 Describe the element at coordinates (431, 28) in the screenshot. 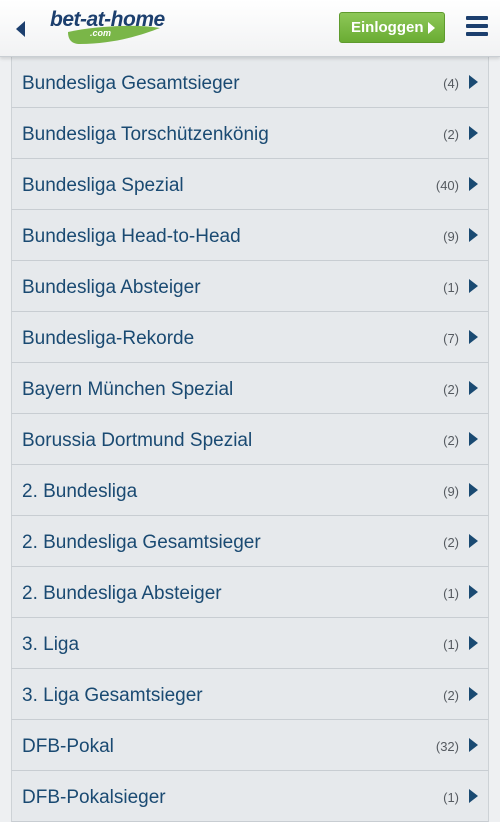

I see `login-arrow-icon` at that location.